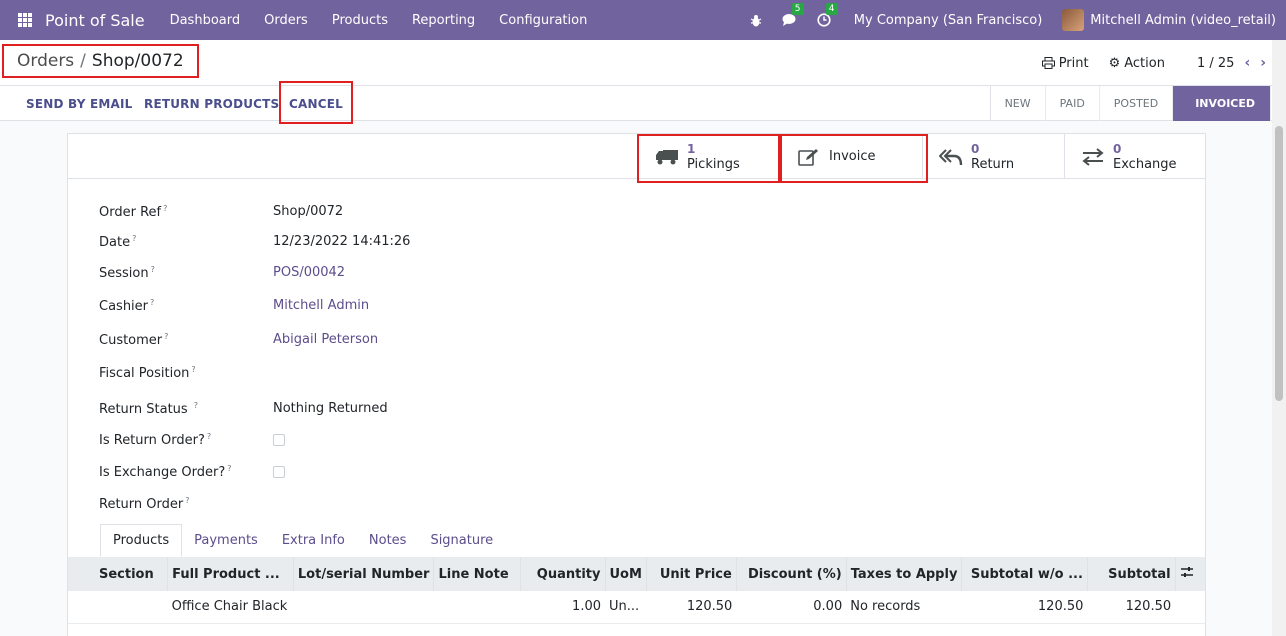 The height and width of the screenshot is (636, 1286). I want to click on stage-invoiced: INVOICED, so click(1222, 103).